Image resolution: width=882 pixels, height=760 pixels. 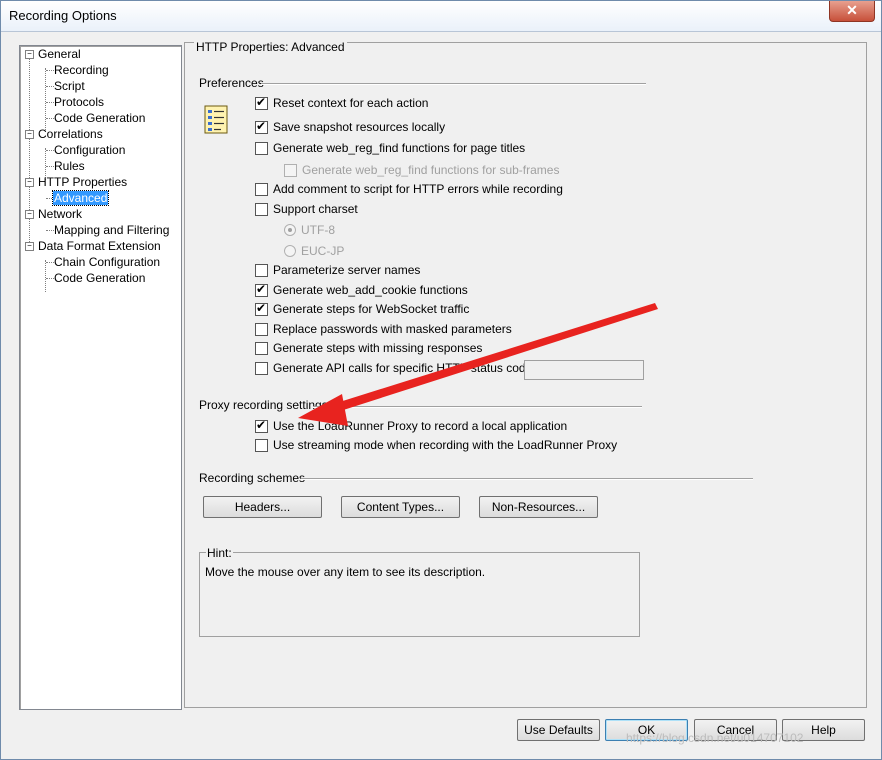 I want to click on utf8-label: UTF-8, so click(x=318, y=230).